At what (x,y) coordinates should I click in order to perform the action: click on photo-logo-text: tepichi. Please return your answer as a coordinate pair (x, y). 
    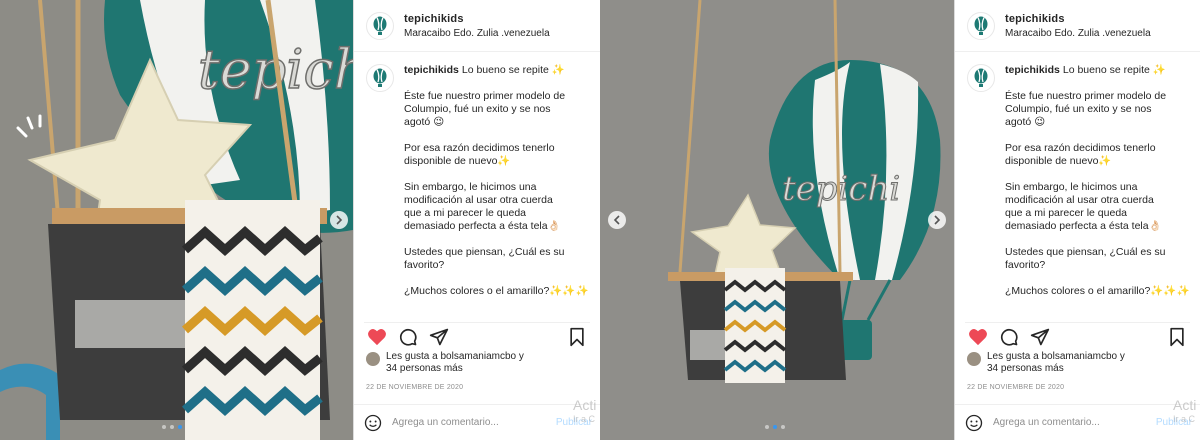
    Looking at the image, I should click on (841, 189).